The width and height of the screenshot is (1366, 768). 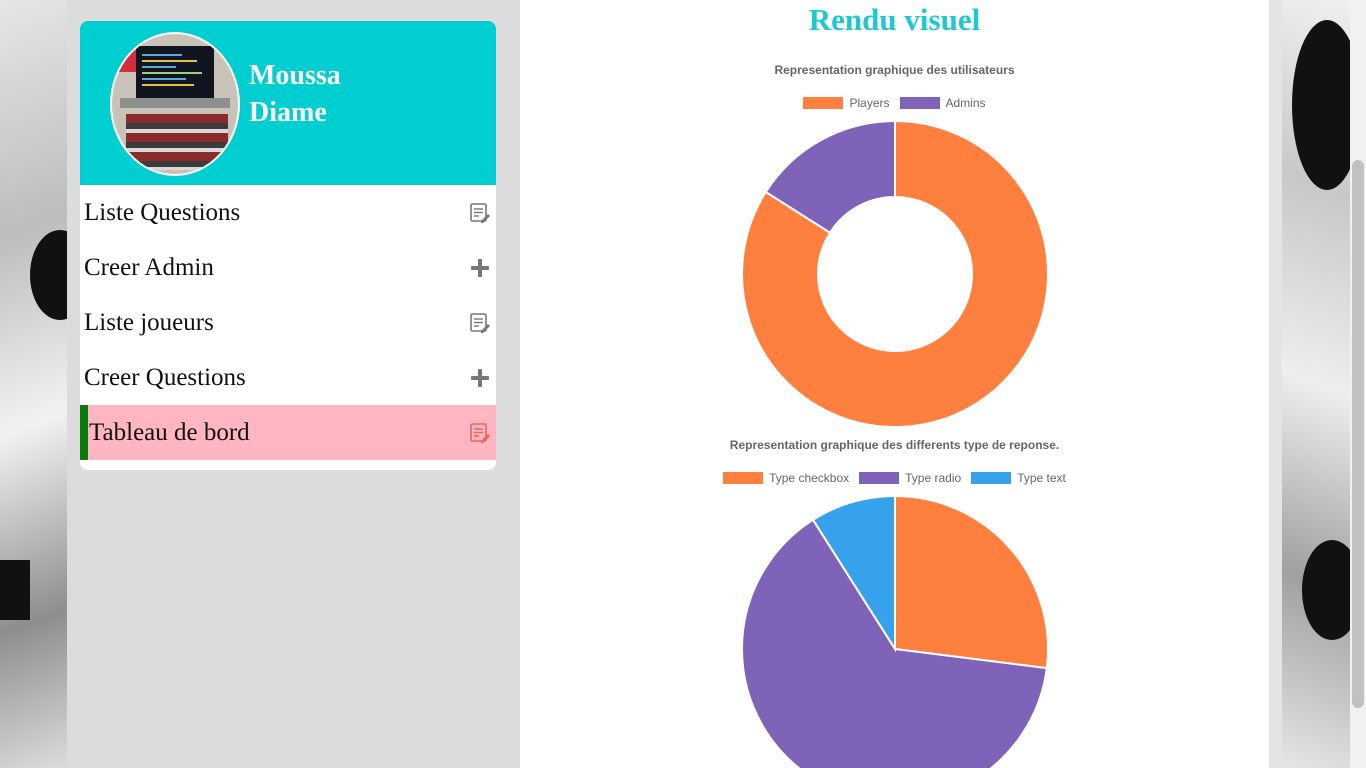 What do you see at coordinates (162, 212) in the screenshot?
I see `sidebar-item-label: Liste Questions` at bounding box center [162, 212].